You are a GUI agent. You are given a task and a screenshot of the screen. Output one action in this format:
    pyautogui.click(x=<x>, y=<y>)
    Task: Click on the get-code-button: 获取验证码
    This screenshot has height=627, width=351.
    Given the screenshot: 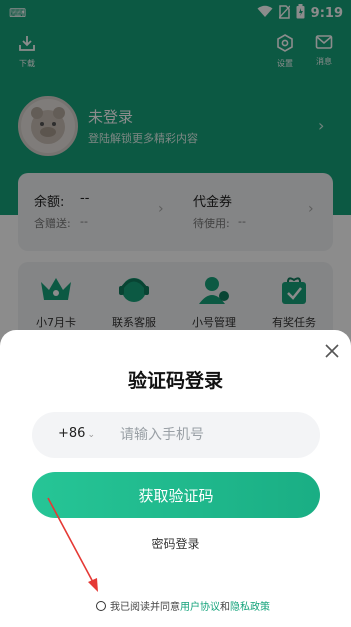 What is the action you would take?
    pyautogui.click(x=176, y=495)
    